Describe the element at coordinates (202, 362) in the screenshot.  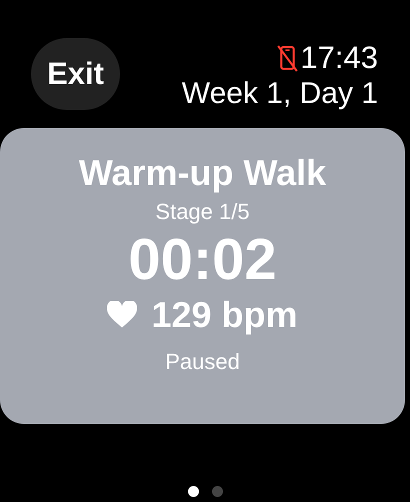
I see `workout-state: Paused` at that location.